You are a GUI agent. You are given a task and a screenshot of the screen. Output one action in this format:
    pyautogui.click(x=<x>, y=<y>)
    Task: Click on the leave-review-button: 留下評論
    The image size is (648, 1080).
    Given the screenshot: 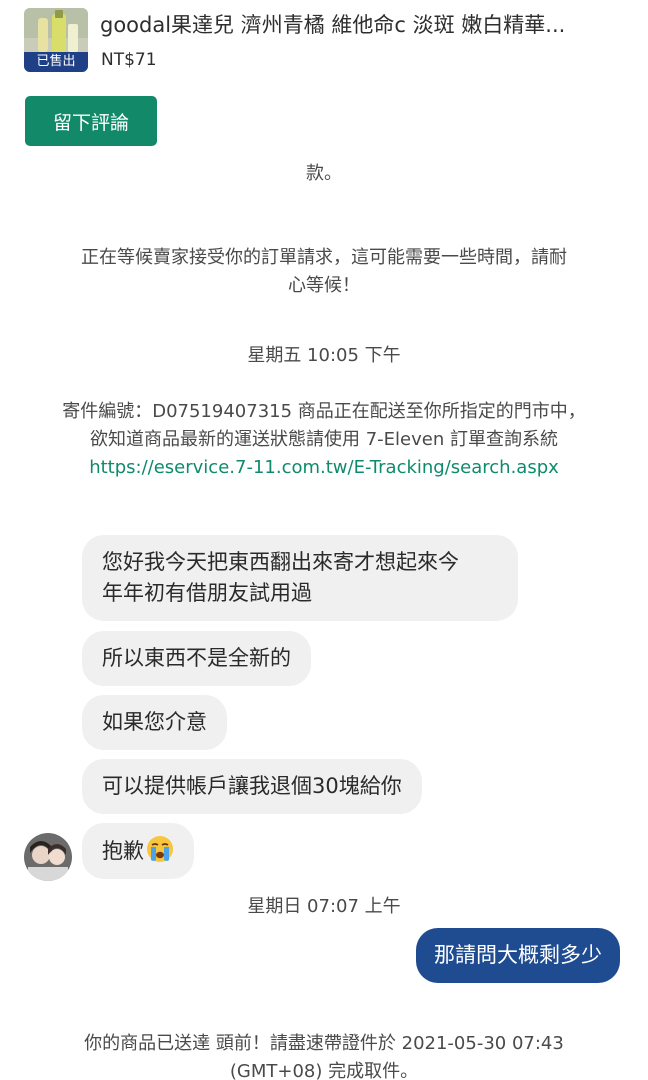 What is the action you would take?
    pyautogui.click(x=91, y=121)
    